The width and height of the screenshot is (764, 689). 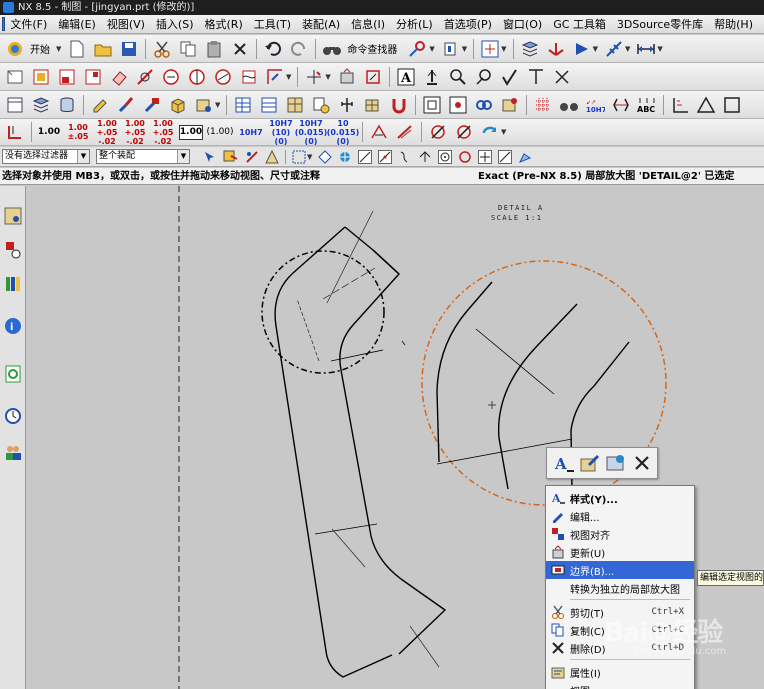 What do you see at coordinates (28, 24) in the screenshot?
I see `menu-file: 文件(F)` at bounding box center [28, 24].